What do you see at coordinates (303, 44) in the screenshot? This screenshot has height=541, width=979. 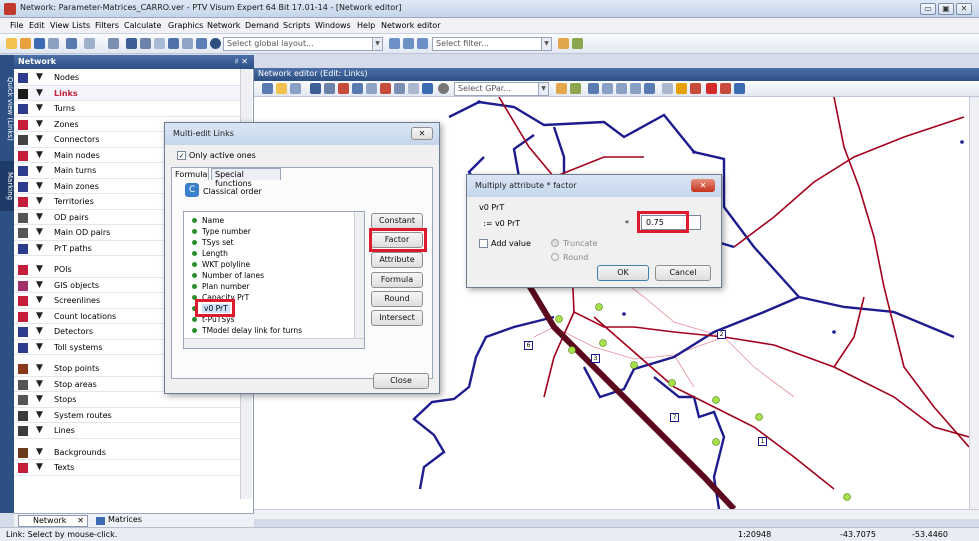 I see `global-layout-select: Select global layout... ▼` at bounding box center [303, 44].